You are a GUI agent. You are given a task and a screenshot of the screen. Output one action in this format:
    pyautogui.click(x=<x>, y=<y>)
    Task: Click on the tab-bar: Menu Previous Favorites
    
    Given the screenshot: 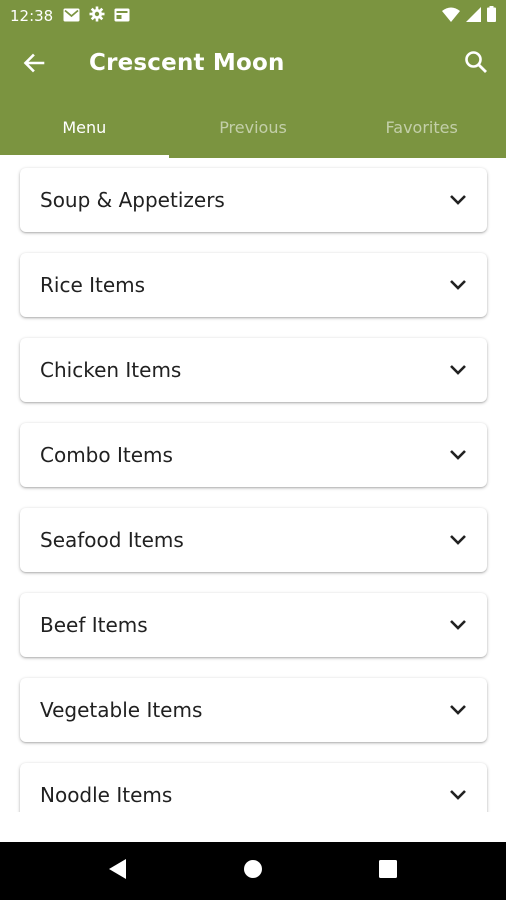 What is the action you would take?
    pyautogui.click(x=253, y=128)
    